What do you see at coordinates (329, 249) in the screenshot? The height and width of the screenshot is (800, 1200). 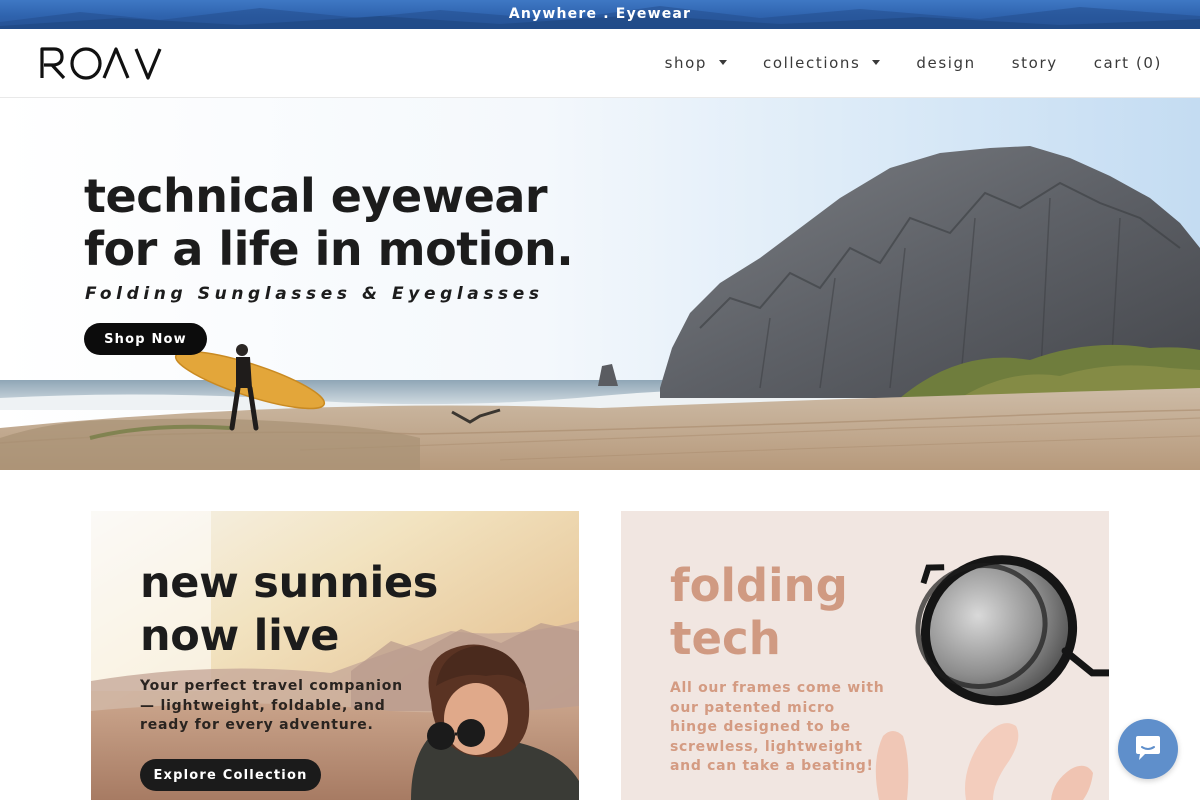 I see `hero-title-line2: for a life in motion.` at bounding box center [329, 249].